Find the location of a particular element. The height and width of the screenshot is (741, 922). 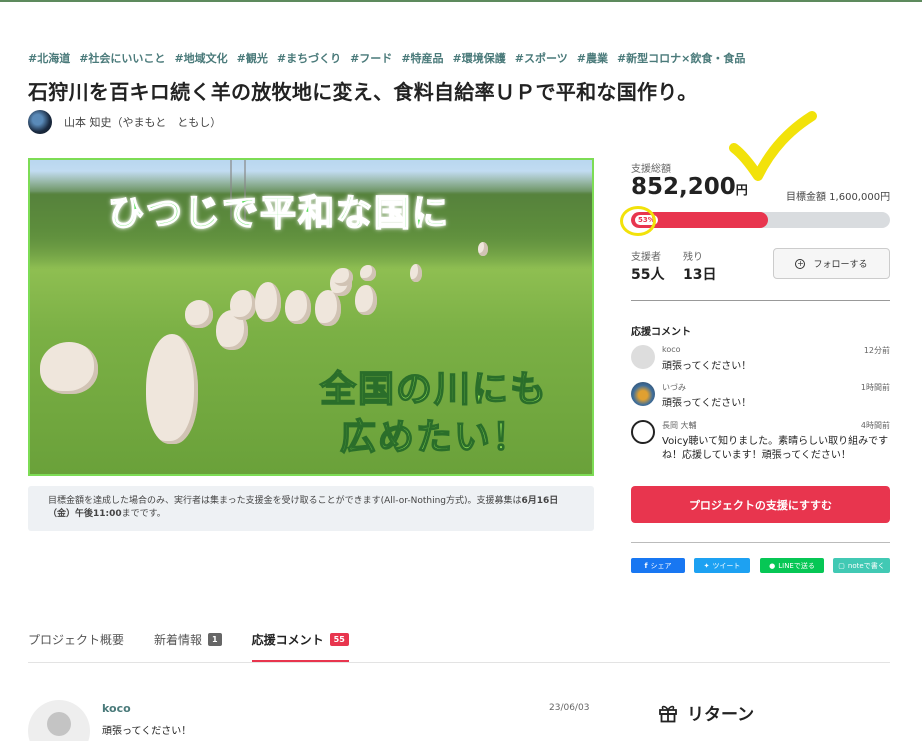

tag-link: #社会にいいこと is located at coordinates (122, 58).